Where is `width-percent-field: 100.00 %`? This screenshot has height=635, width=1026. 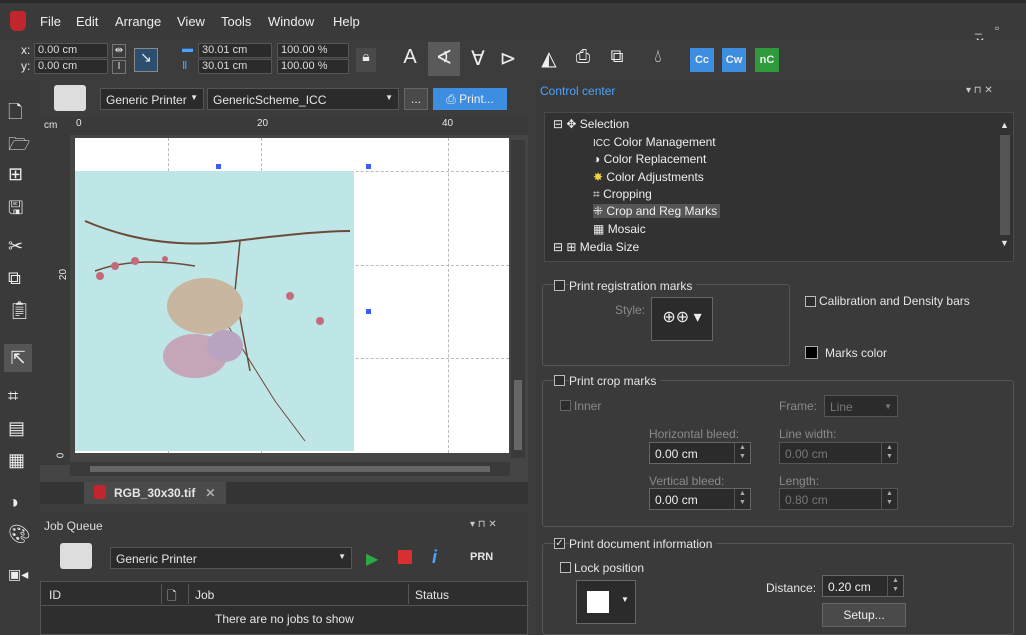
width-percent-field: 100.00 % is located at coordinates (313, 50).